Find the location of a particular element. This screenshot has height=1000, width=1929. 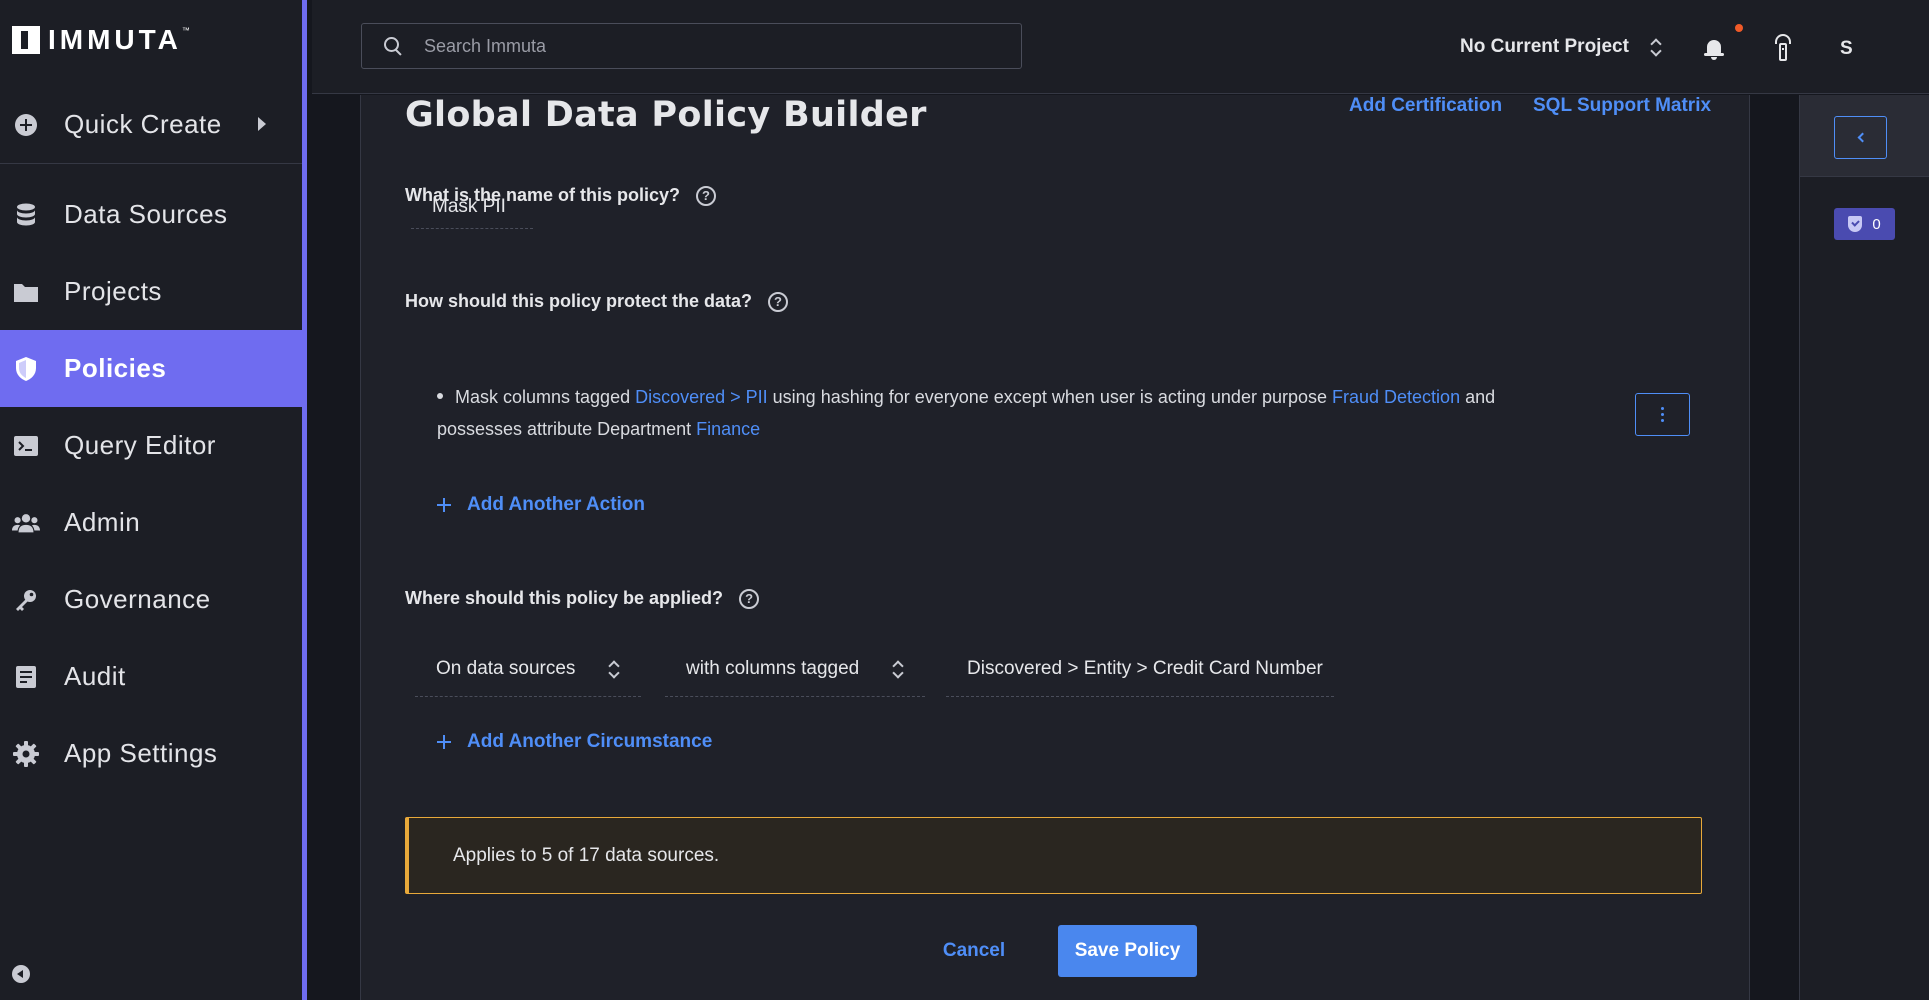

condition-select: with columns tagged is located at coordinates (795, 669).